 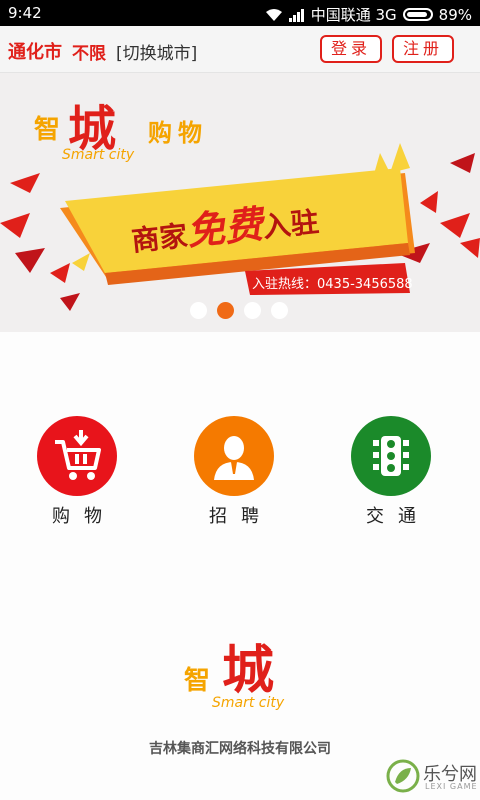 What do you see at coordinates (84, 516) in the screenshot?
I see `menu-label-shopping: 购物` at bounding box center [84, 516].